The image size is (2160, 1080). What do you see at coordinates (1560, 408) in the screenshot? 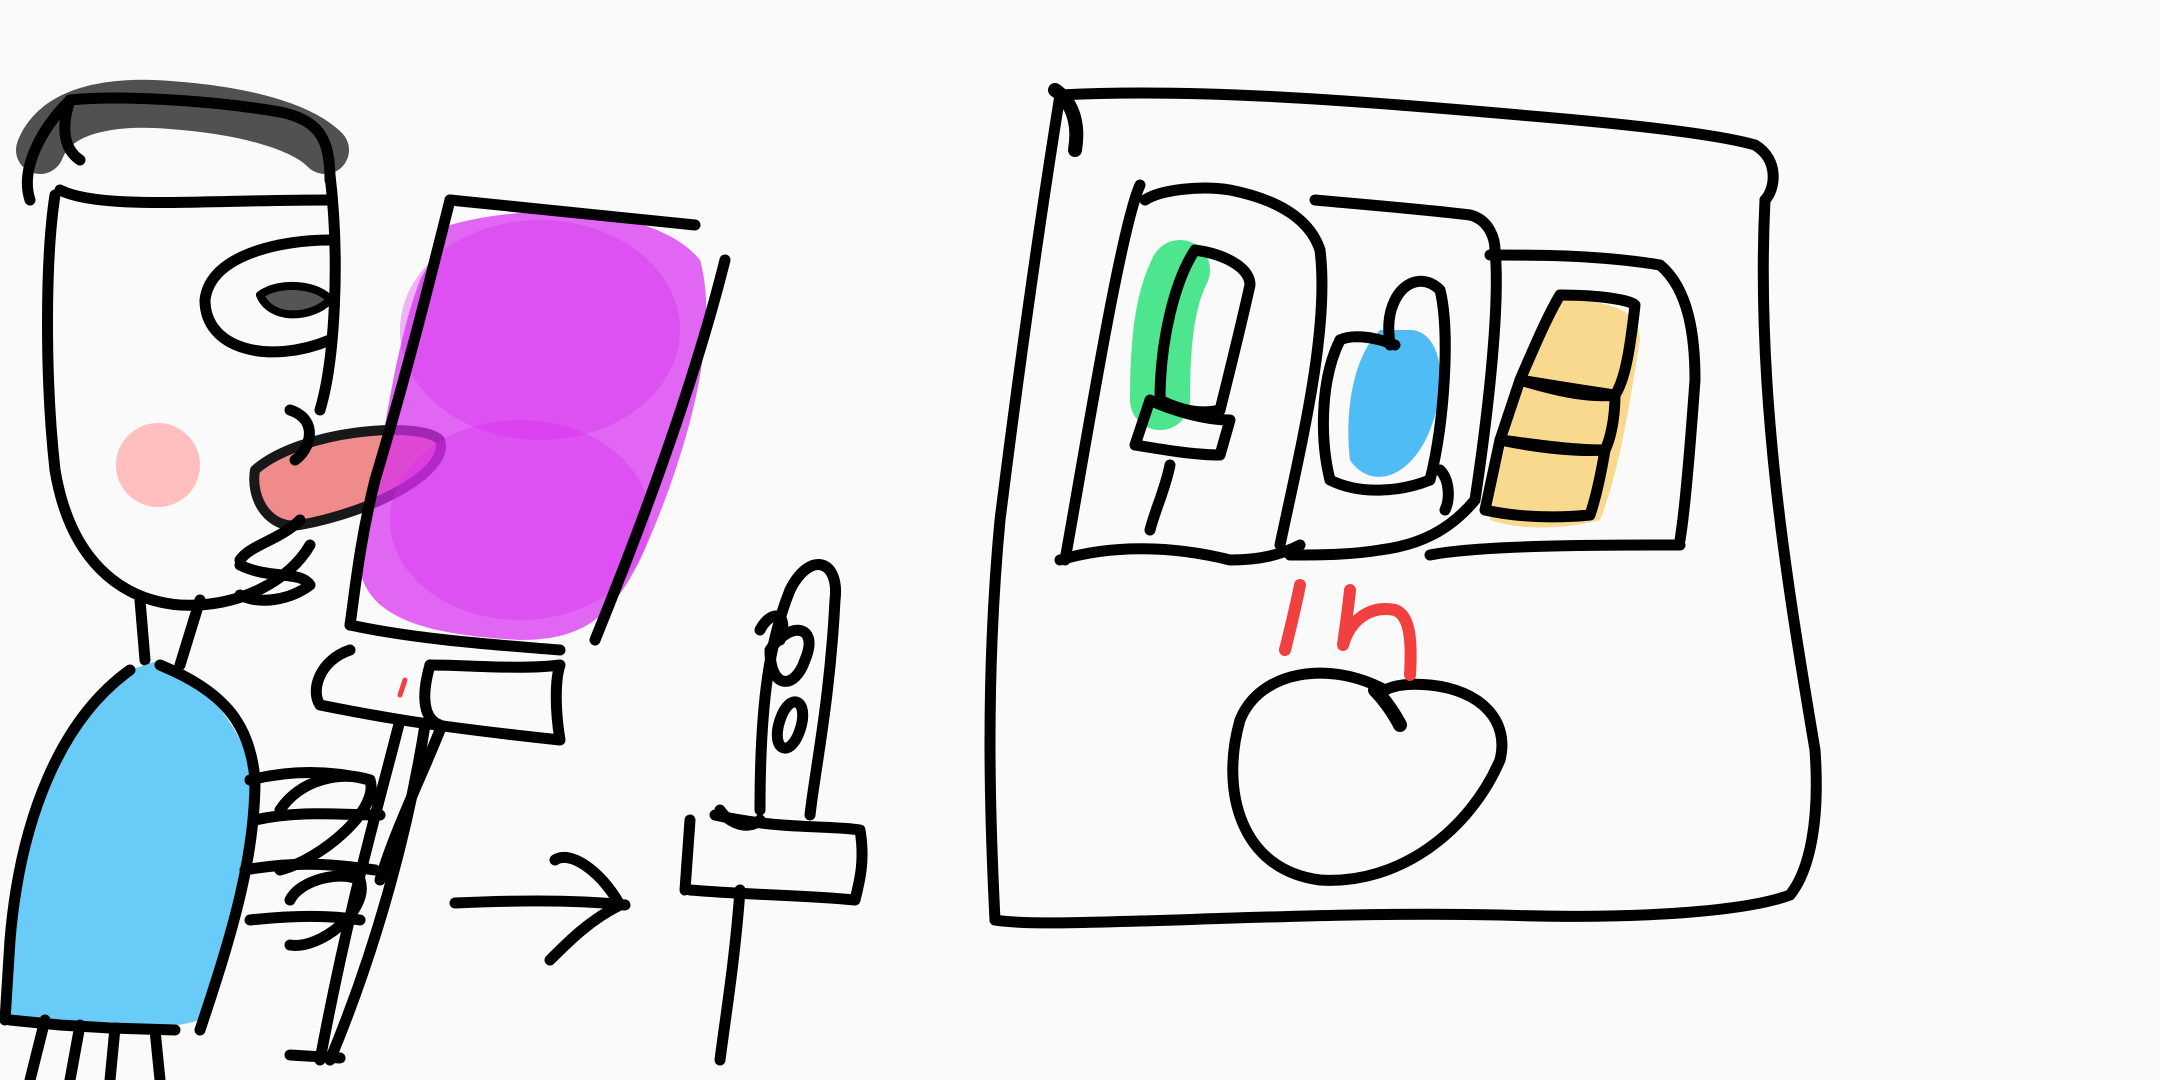
I see `paint-sponge-icon` at bounding box center [1560, 408].